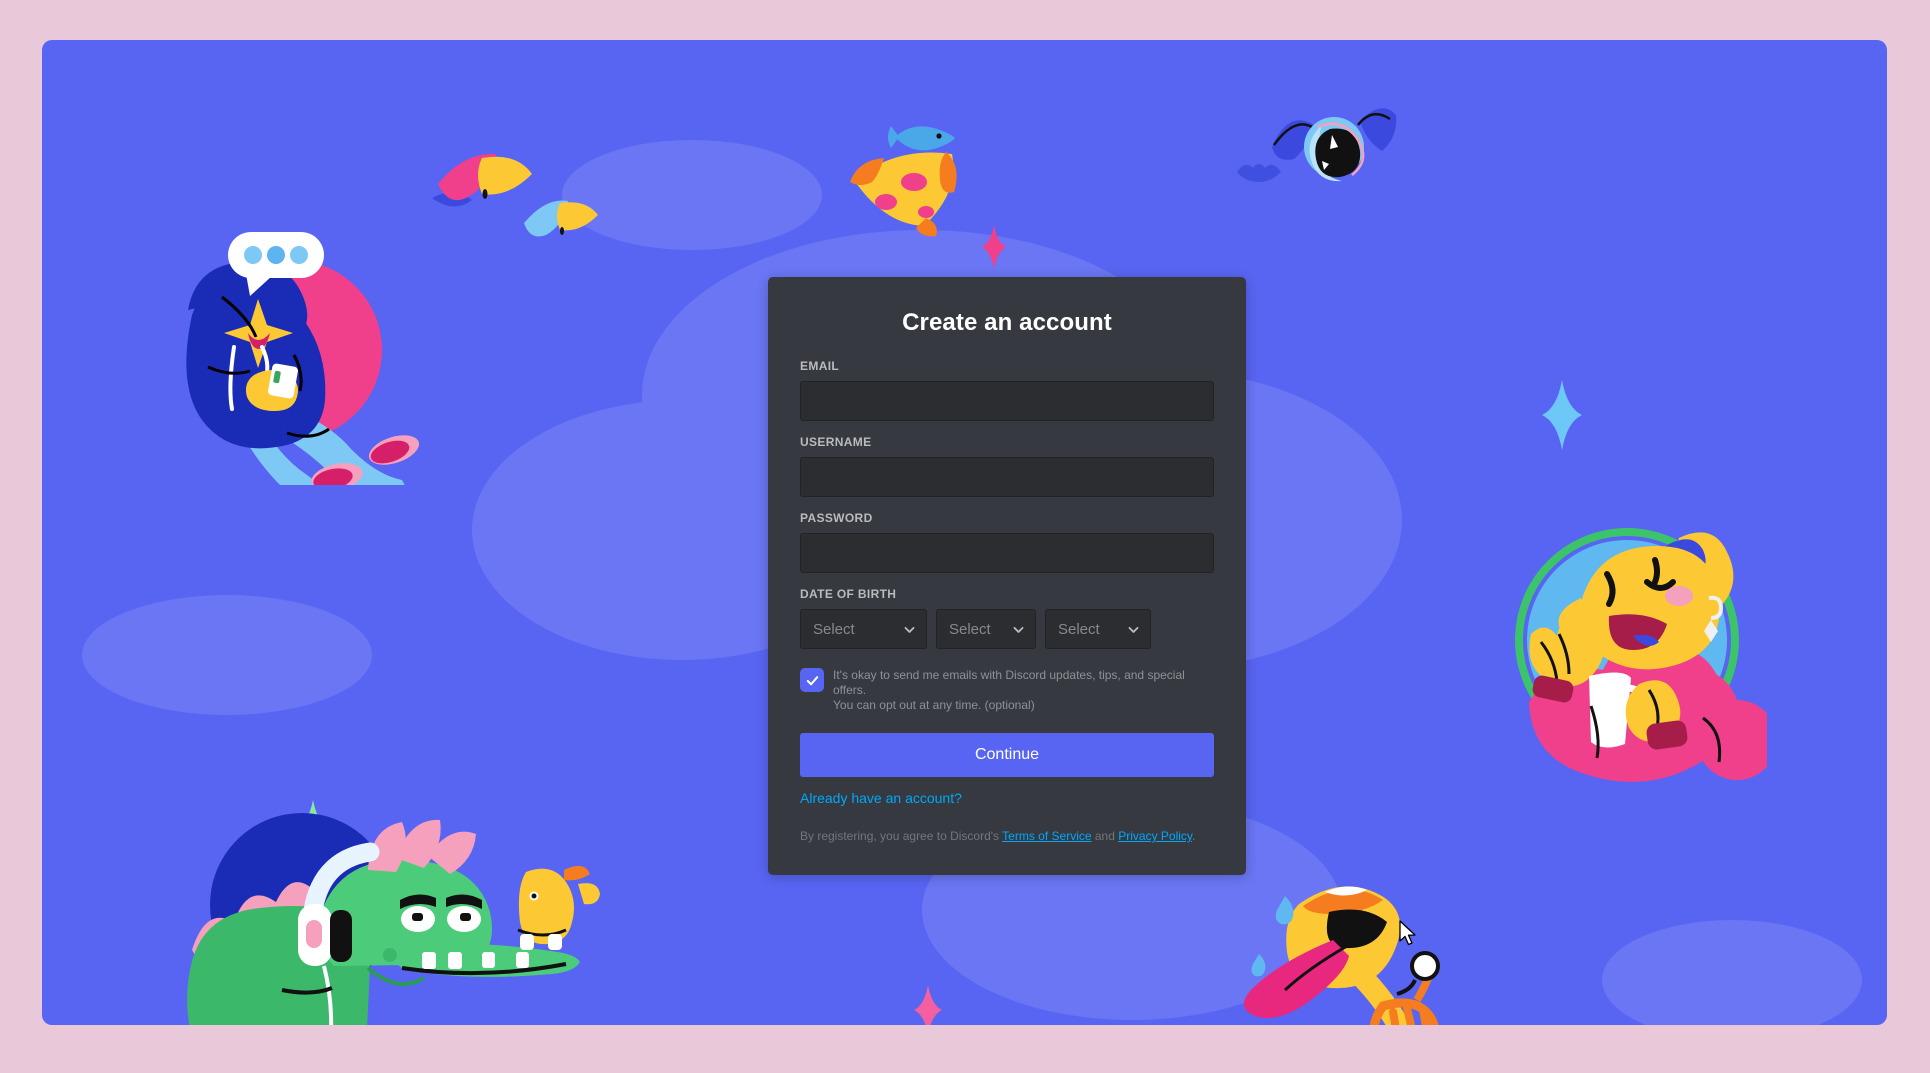 The width and height of the screenshot is (1930, 1073). I want to click on chat-bubble-icon, so click(276, 264).